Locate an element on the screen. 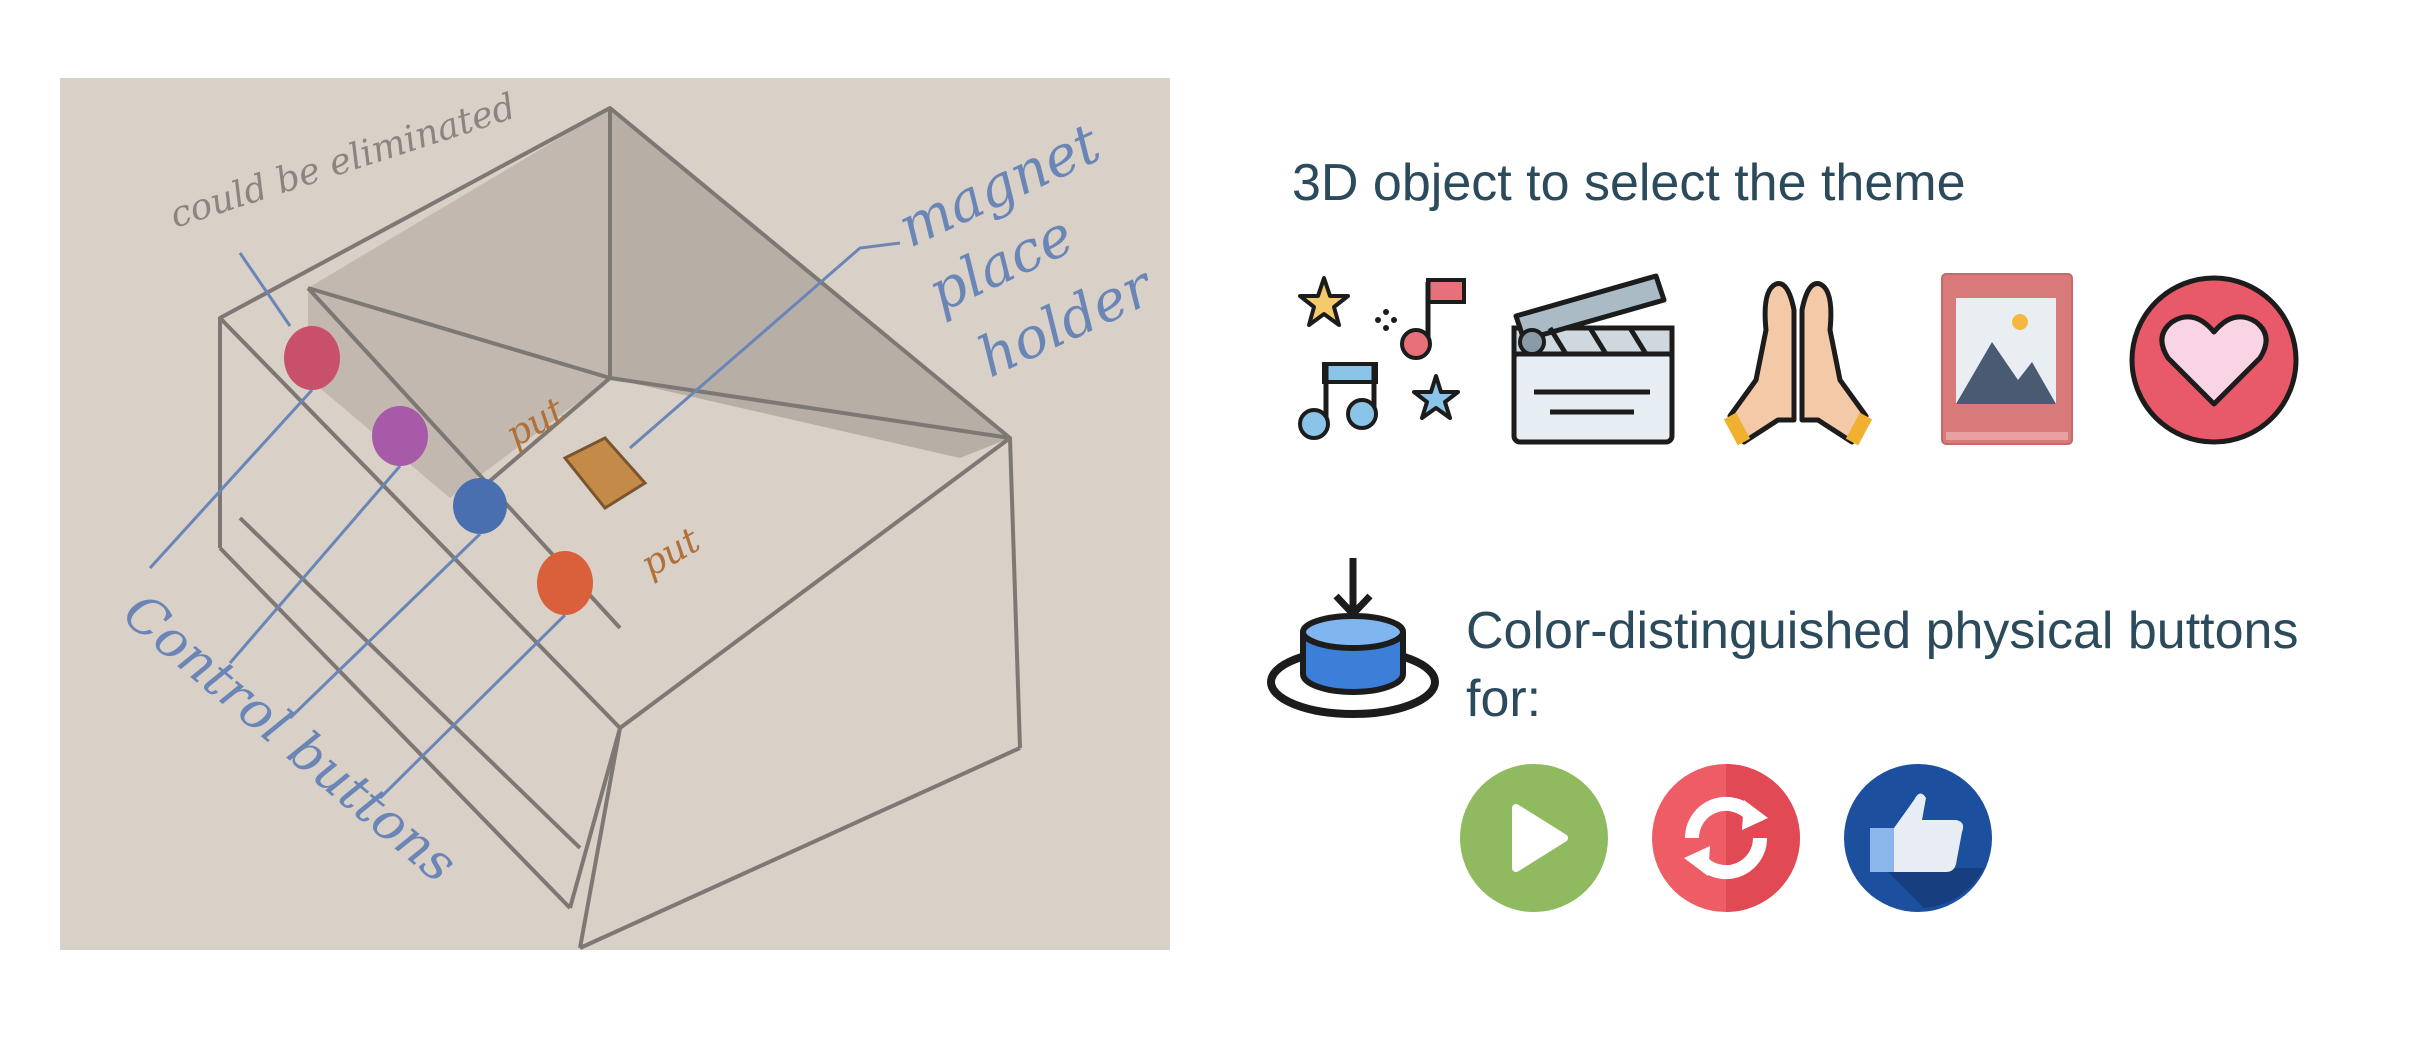 This screenshot has height=1050, width=2426. sketch-button-purple is located at coordinates (400, 436).